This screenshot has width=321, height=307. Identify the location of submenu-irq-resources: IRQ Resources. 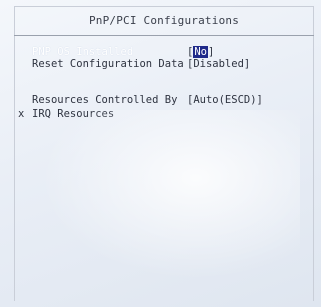
(109, 114).